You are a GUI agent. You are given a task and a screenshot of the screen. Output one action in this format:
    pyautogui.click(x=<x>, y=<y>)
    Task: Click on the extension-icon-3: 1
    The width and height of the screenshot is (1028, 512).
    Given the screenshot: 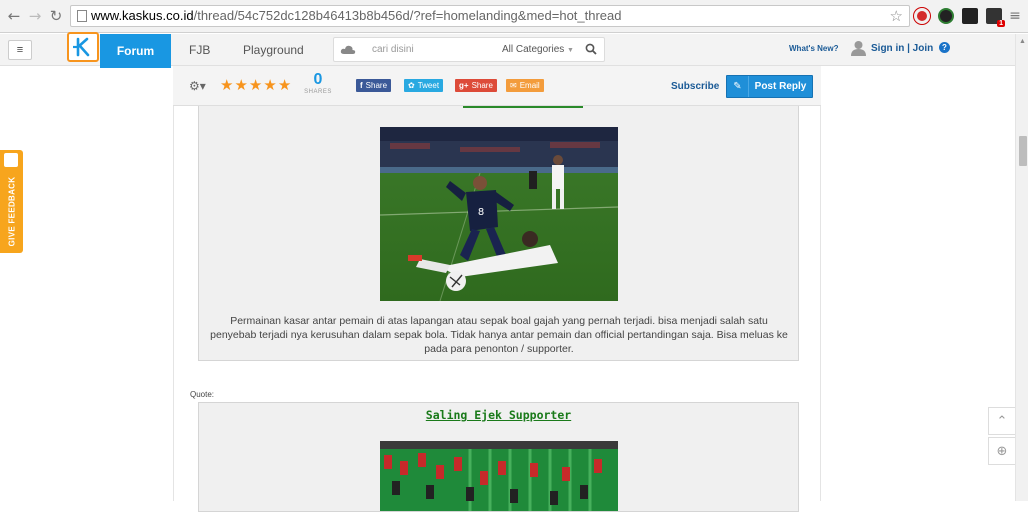 What is the action you would take?
    pyautogui.click(x=995, y=17)
    